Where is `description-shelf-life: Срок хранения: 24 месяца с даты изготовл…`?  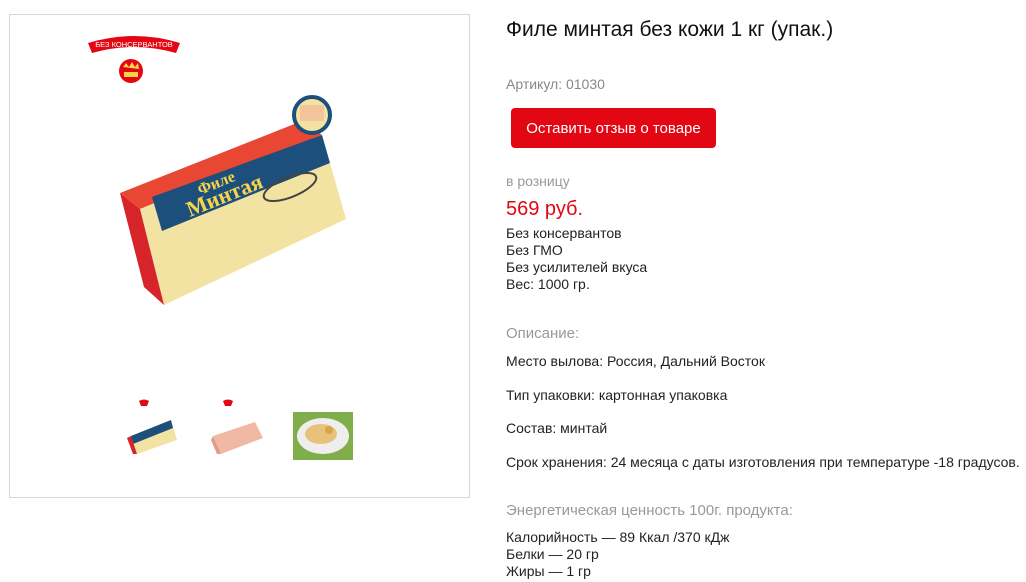
description-shelf-life: Срок хранения: 24 месяца с даты изготовл… is located at coordinates (763, 462).